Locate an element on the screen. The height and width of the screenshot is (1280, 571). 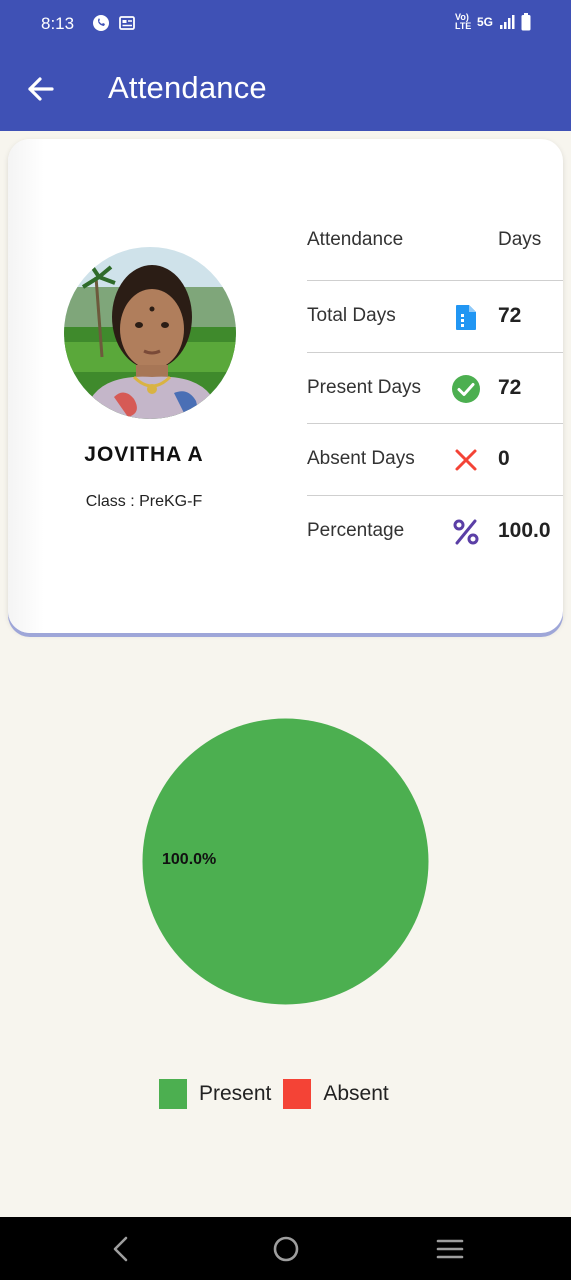
student-photo is located at coordinates (150, 333).